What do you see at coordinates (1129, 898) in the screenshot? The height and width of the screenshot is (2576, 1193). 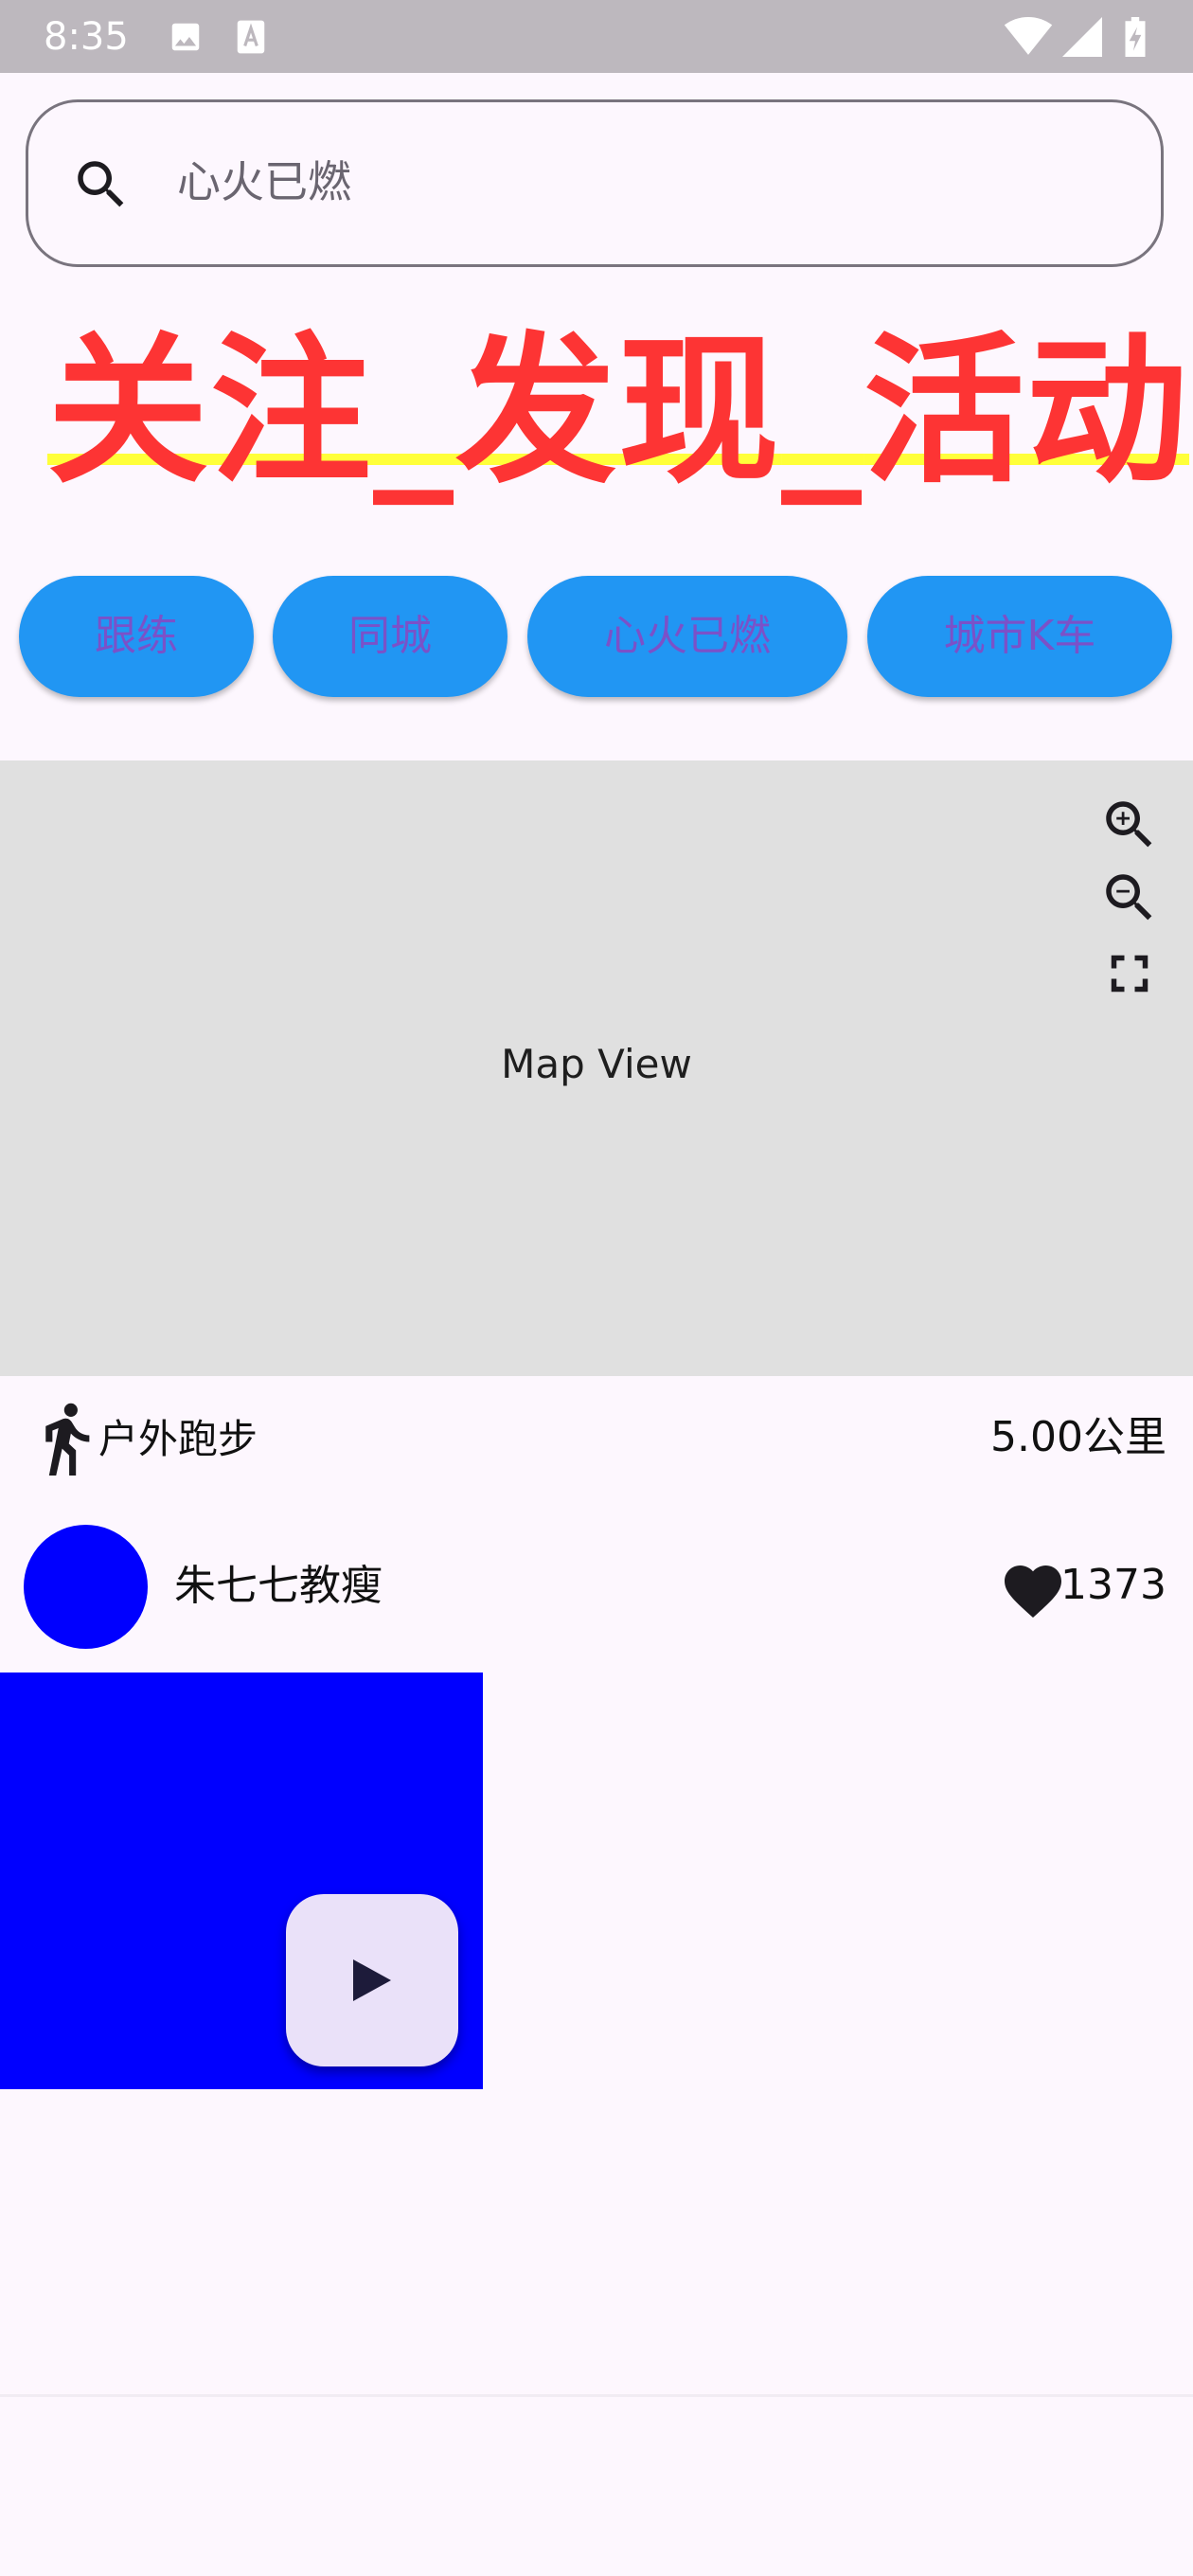 I see `zoom-out-icon` at bounding box center [1129, 898].